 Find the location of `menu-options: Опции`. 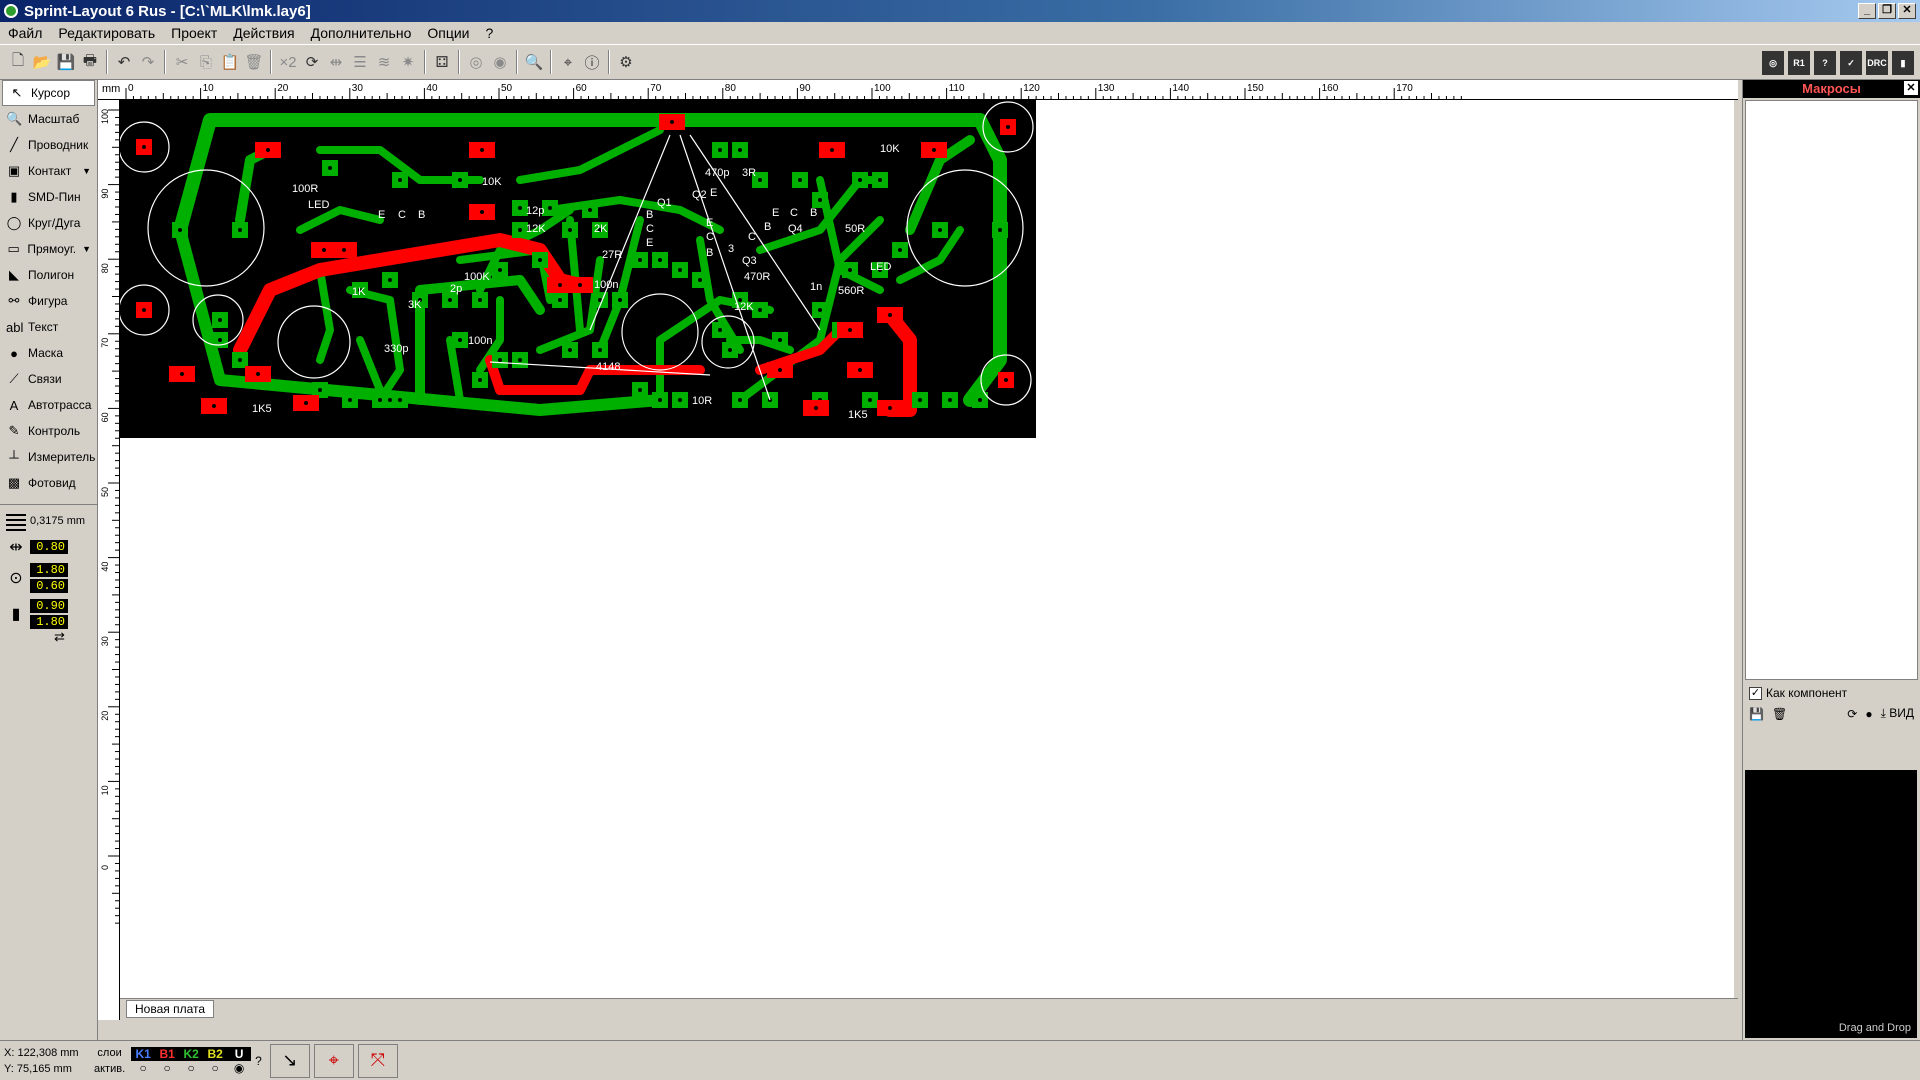

menu-options: Опции is located at coordinates (448, 33).